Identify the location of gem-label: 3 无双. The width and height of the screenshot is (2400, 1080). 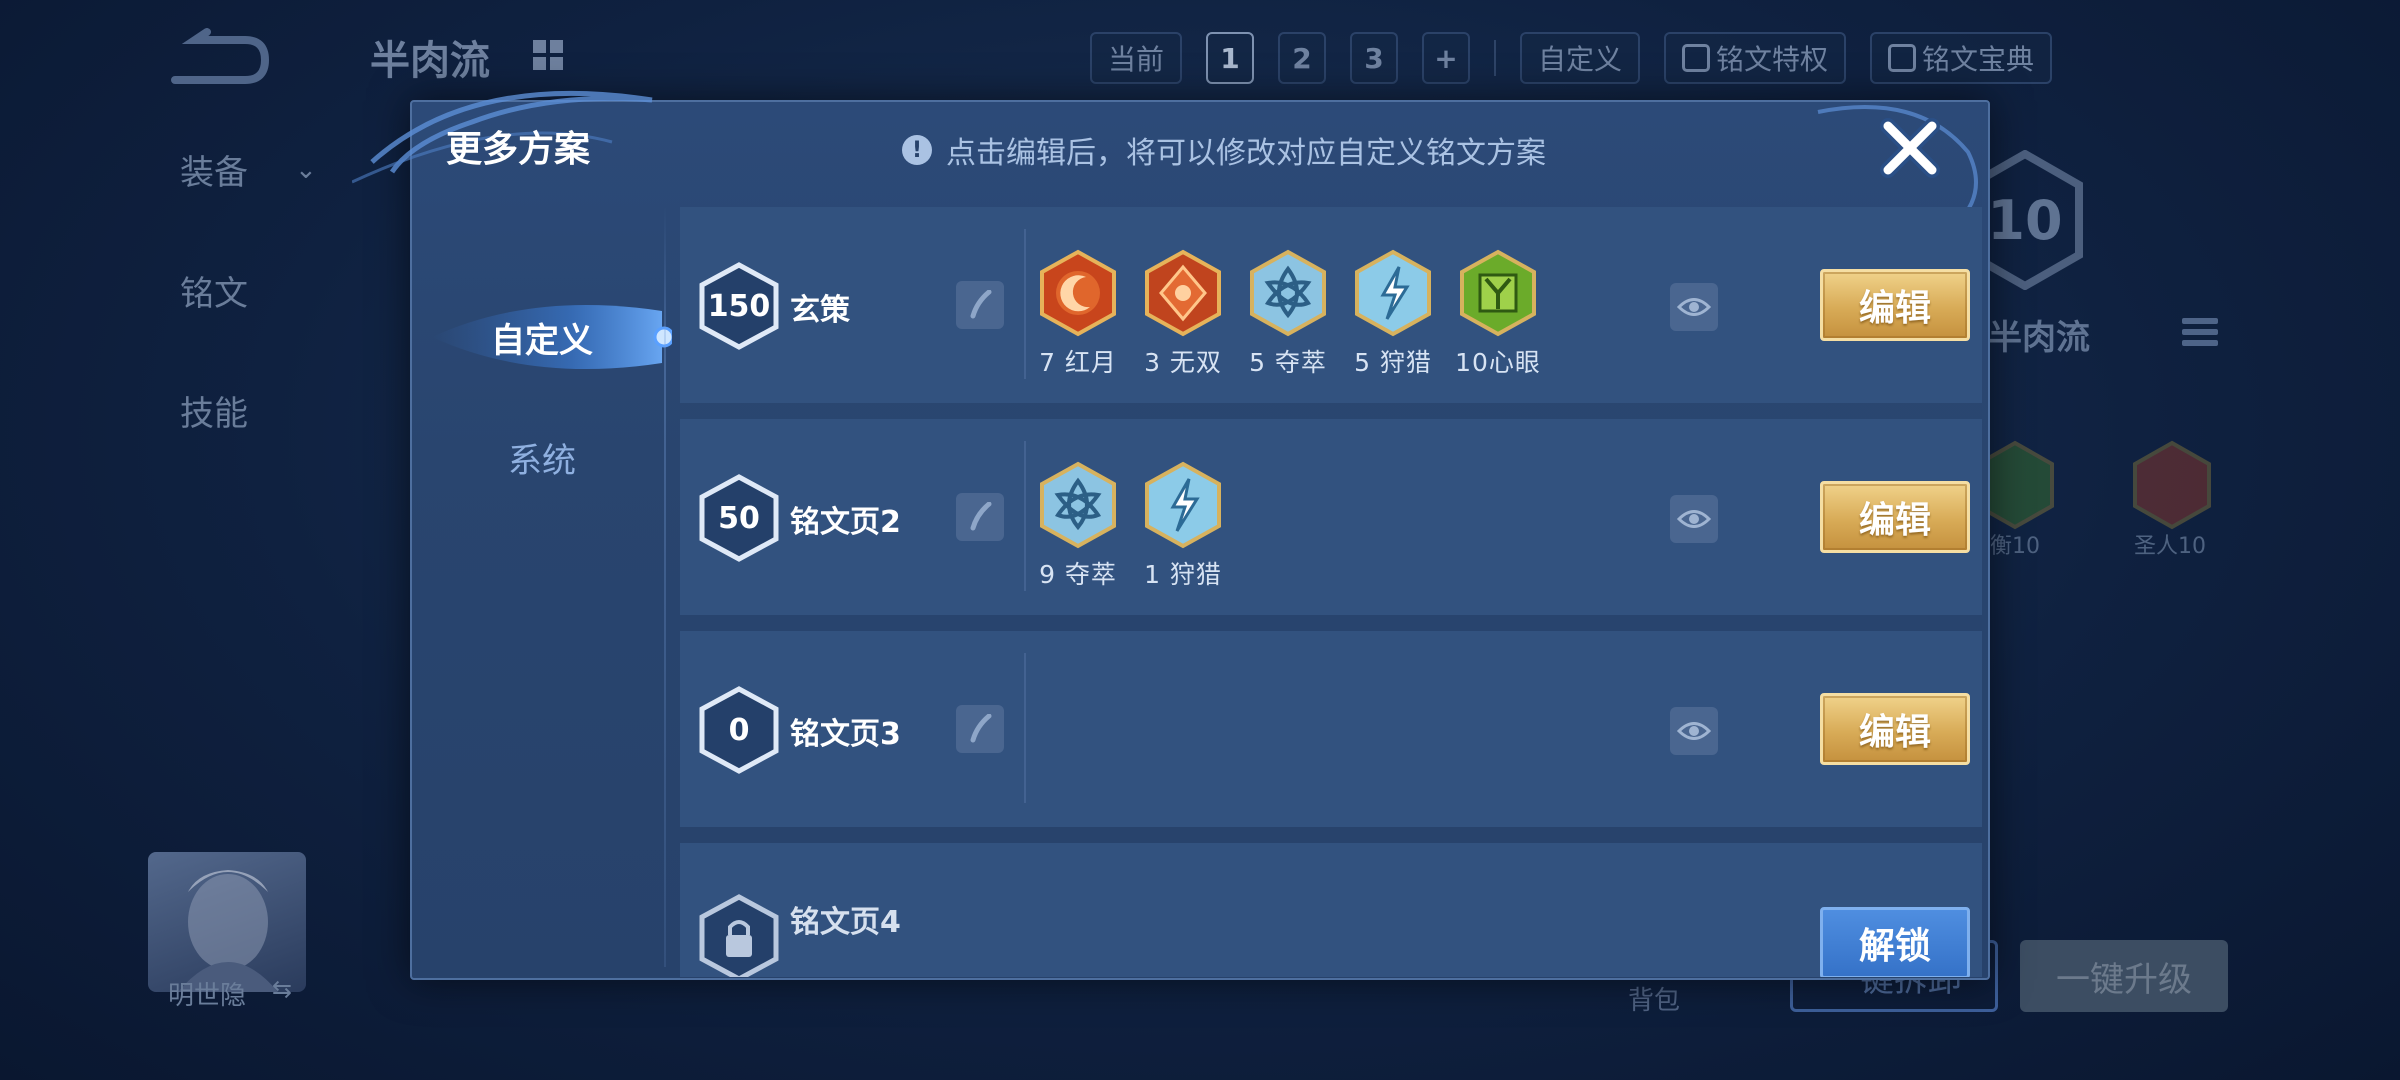
(1183, 362).